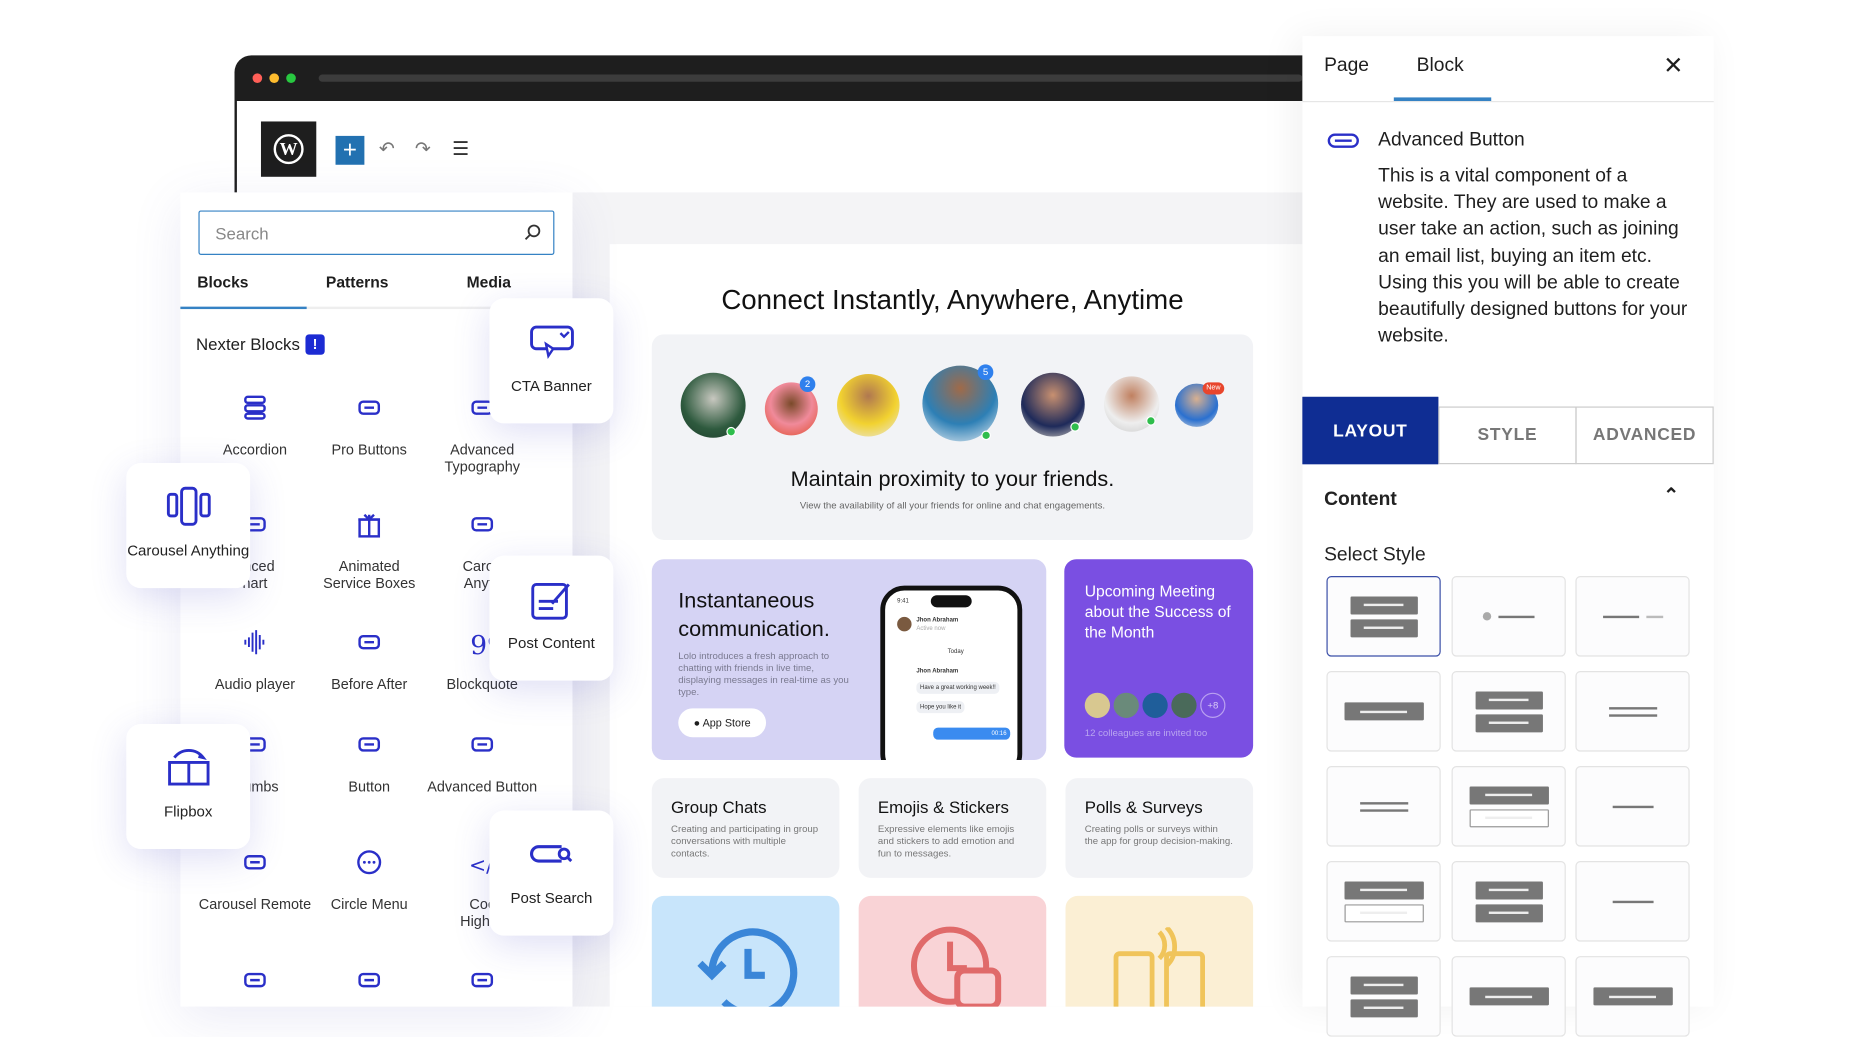 This screenshot has width=1876, height=1037. Describe the element at coordinates (315, 344) in the screenshot. I see `info-badge: !` at that location.